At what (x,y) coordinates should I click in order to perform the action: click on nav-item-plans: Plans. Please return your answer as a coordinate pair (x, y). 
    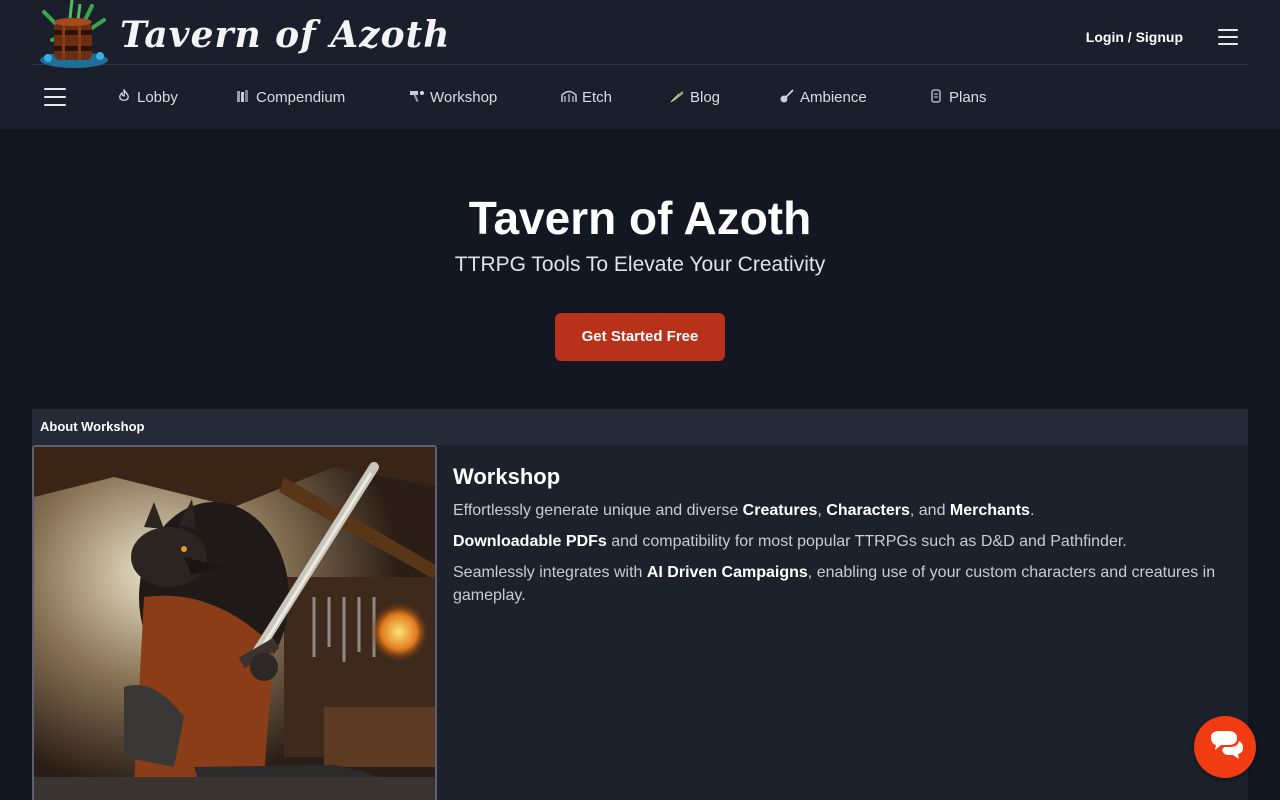
    Looking at the image, I should click on (957, 97).